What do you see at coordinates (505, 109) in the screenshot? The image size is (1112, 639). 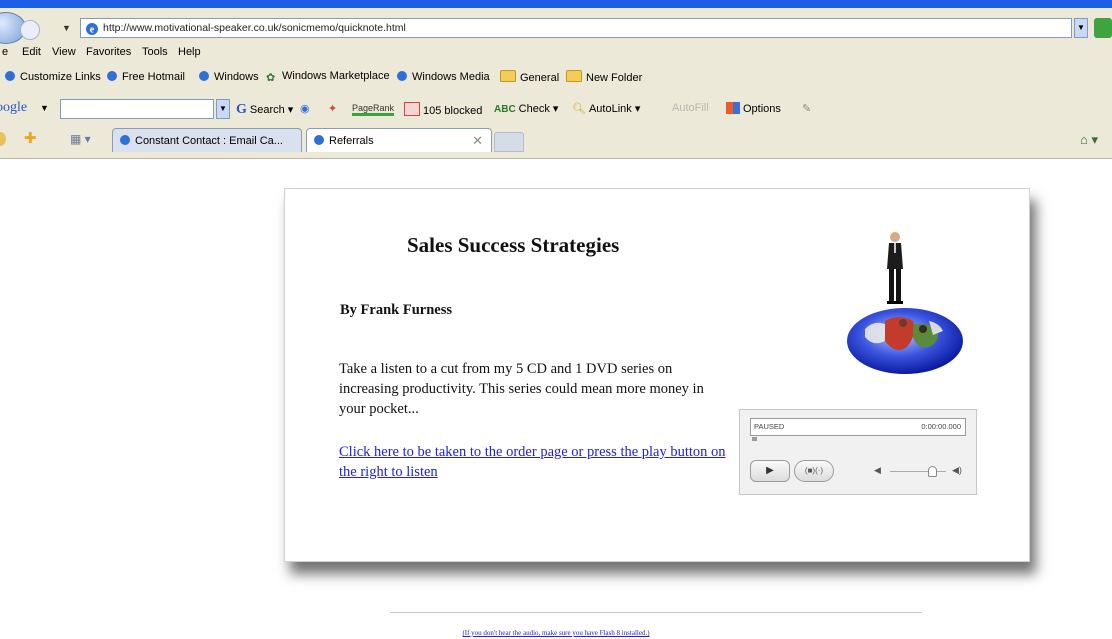 I see `spellcheck-icon: ABC` at bounding box center [505, 109].